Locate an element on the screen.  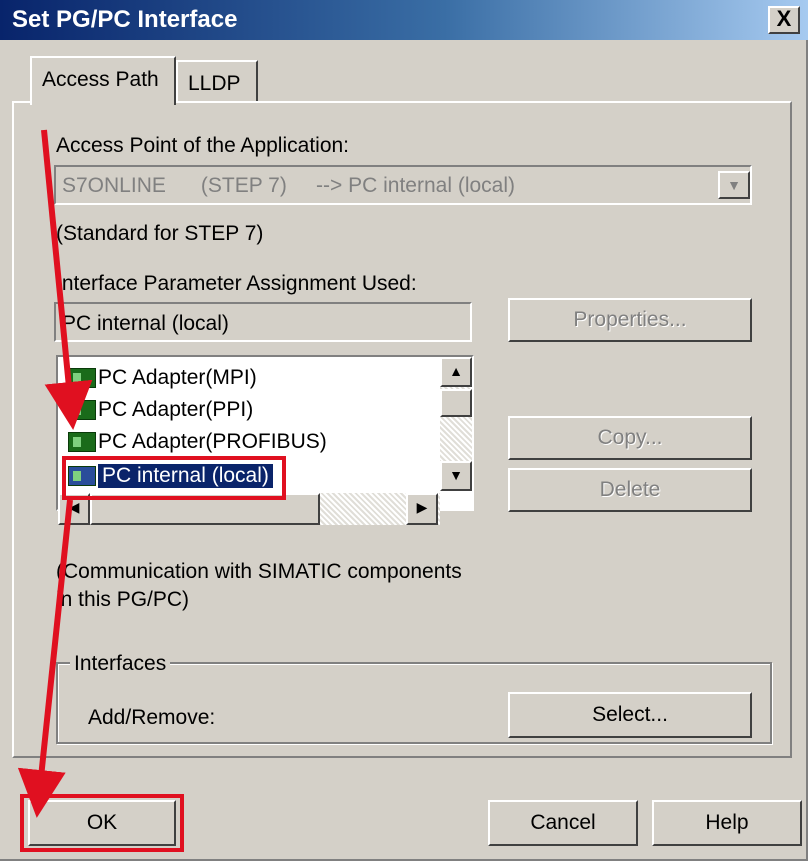
list-item: PC Adapter(MPI) is located at coordinates (162, 378).